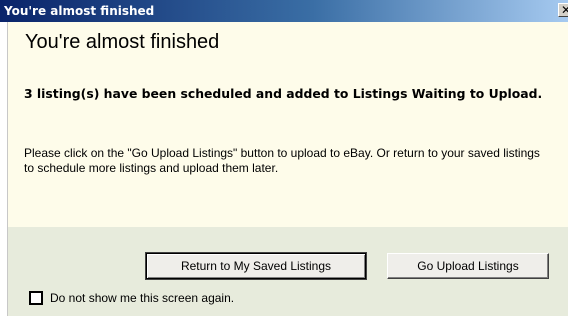 The image size is (568, 316). I want to click on page-title: You're almost finished, so click(122, 42).